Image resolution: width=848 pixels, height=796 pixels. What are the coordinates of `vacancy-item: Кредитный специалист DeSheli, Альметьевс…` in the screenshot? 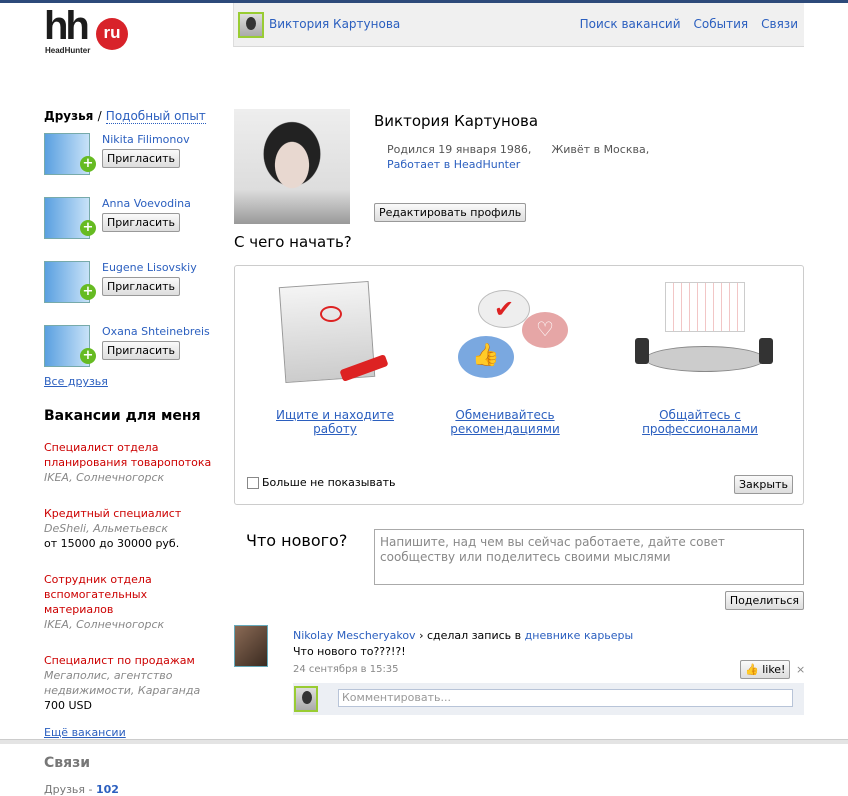 It's located at (129, 528).